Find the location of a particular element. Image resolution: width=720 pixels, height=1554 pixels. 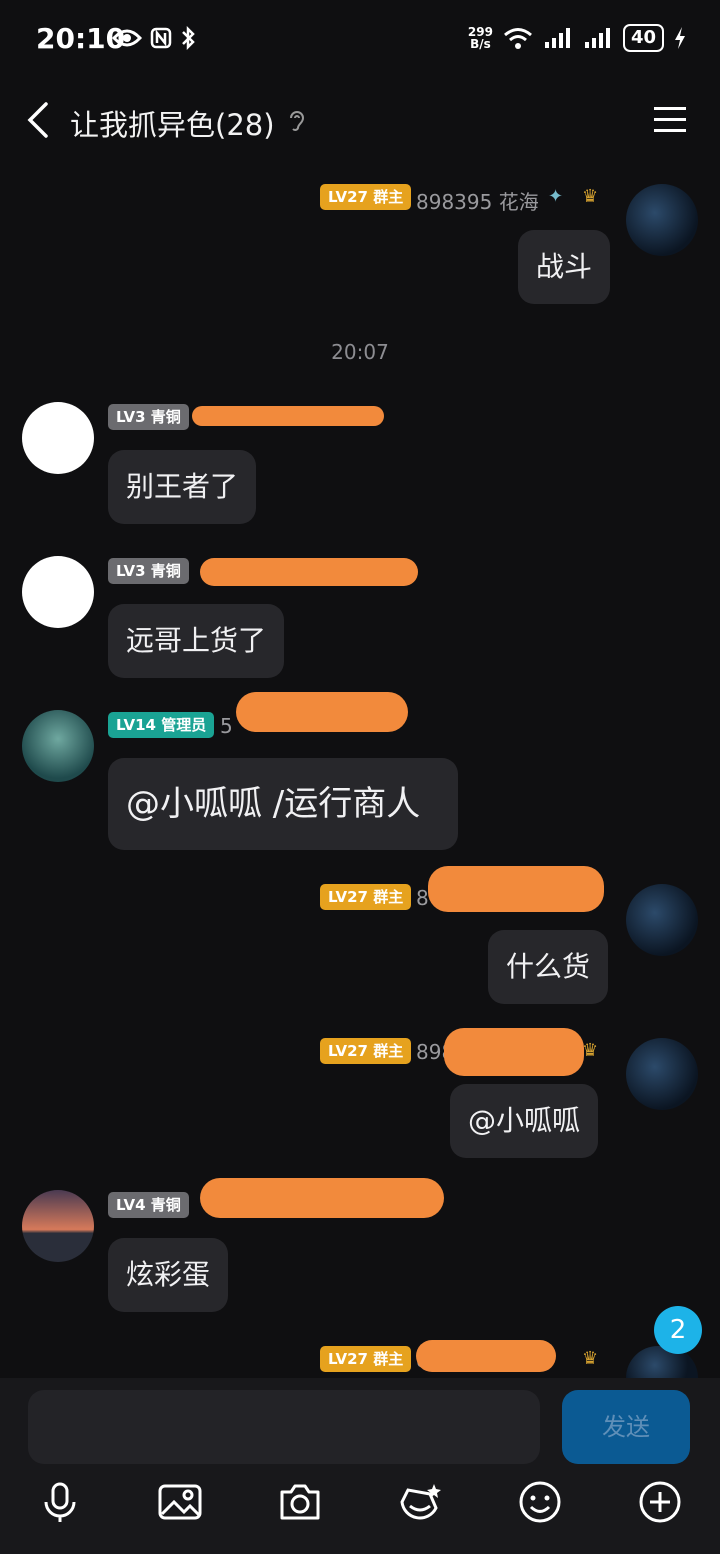

charging-icon is located at coordinates (680, 38).